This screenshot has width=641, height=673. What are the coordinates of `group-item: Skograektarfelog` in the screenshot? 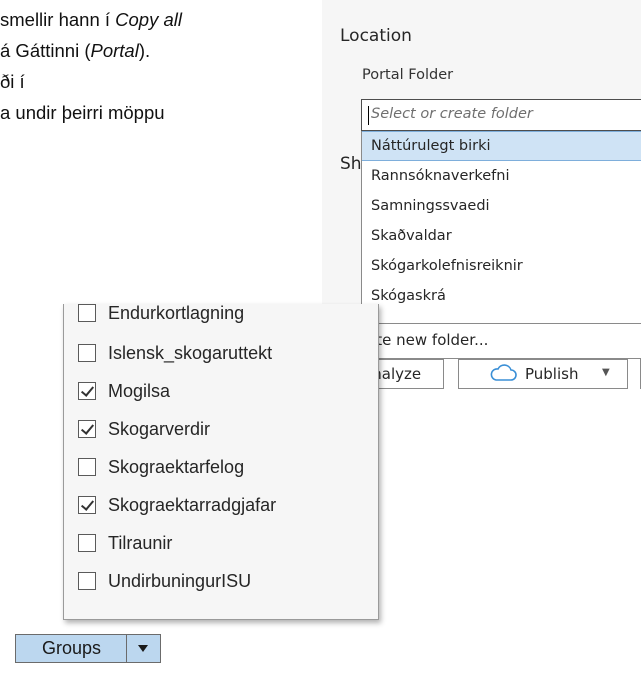 It's located at (161, 467).